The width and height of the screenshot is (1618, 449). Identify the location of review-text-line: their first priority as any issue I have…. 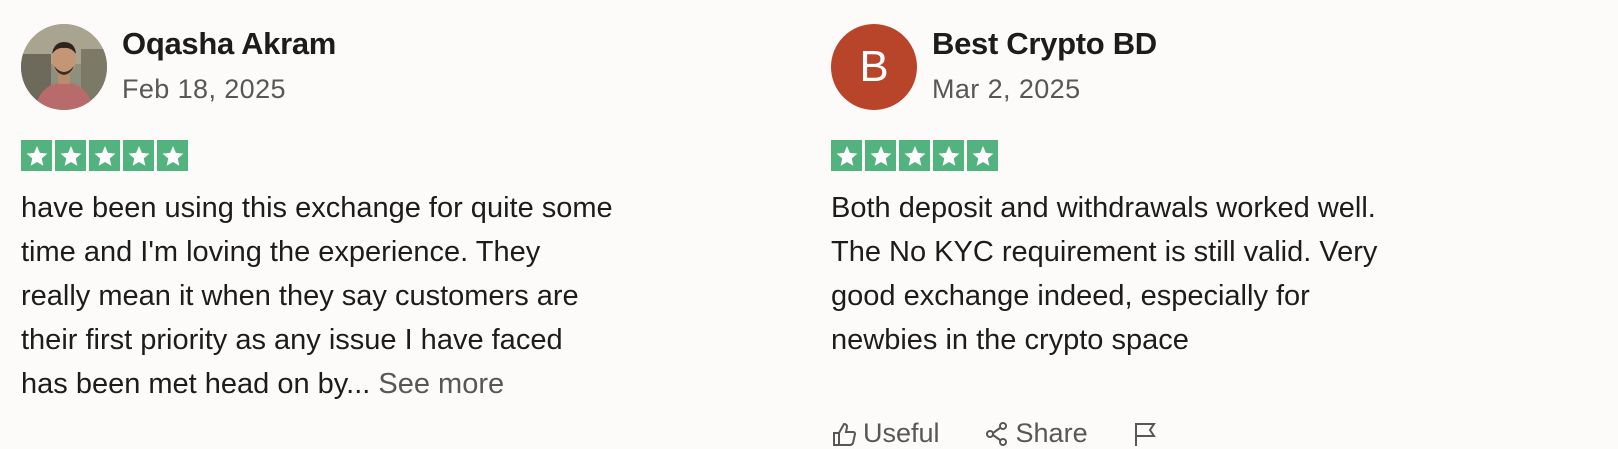
(292, 340).